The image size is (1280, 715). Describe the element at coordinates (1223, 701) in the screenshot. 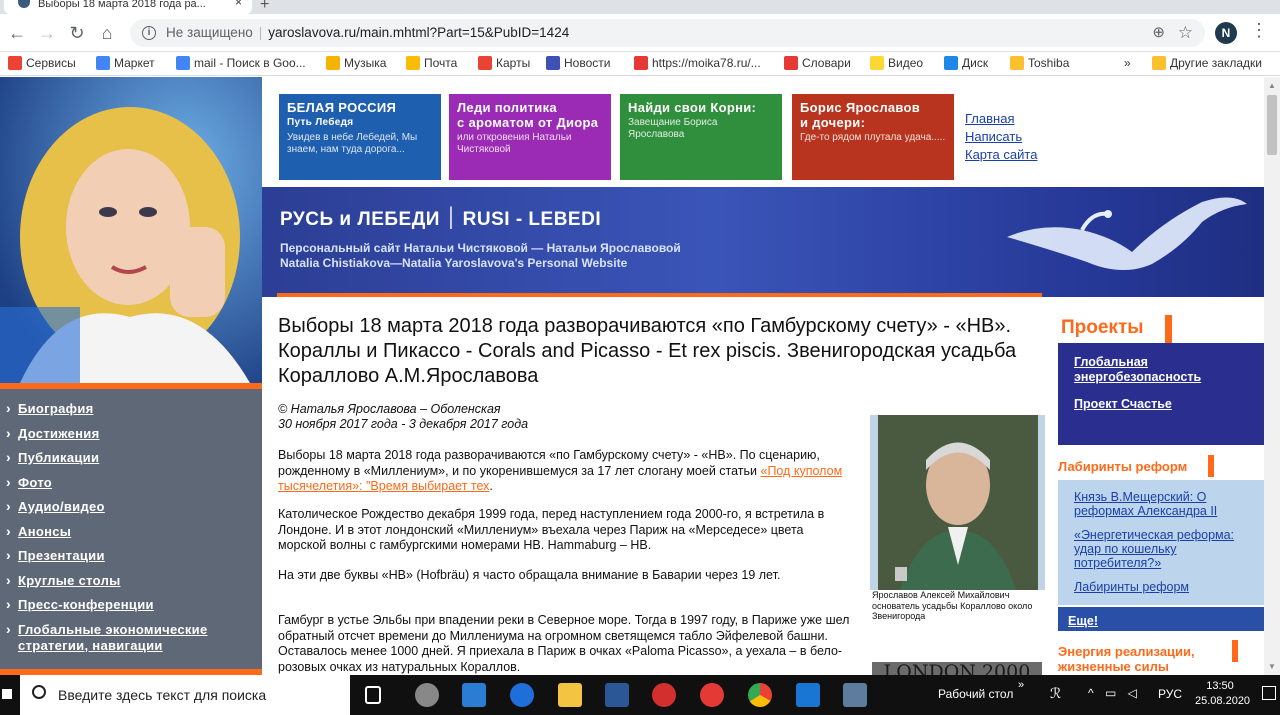

I see `clock-date: 25.08.2020` at that location.